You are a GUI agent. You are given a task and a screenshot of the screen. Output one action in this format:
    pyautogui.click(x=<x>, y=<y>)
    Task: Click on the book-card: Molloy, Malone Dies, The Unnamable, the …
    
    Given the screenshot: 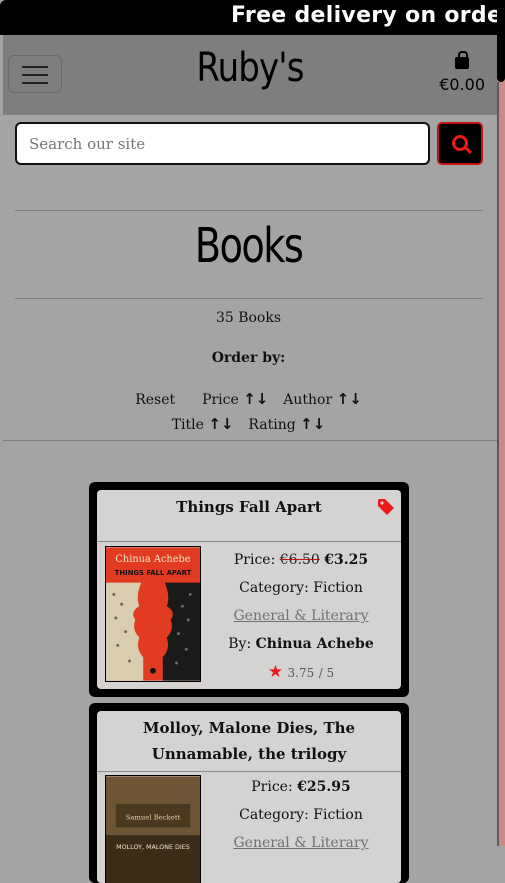 What is the action you would take?
    pyautogui.click(x=249, y=793)
    